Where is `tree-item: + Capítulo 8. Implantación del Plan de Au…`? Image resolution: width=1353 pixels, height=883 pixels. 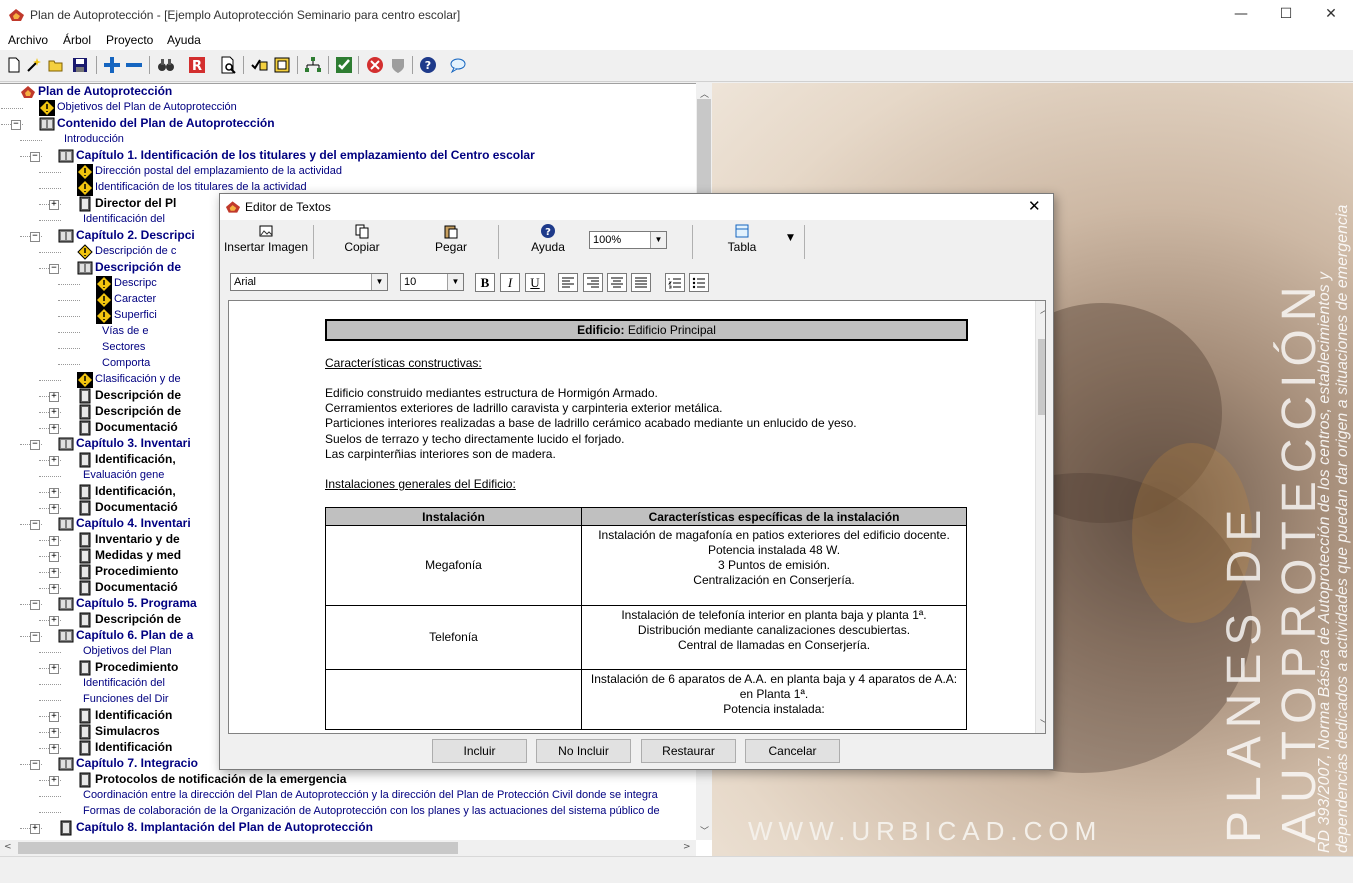 tree-item: + Capítulo 8. Implantación del Plan de Au… is located at coordinates (348, 828).